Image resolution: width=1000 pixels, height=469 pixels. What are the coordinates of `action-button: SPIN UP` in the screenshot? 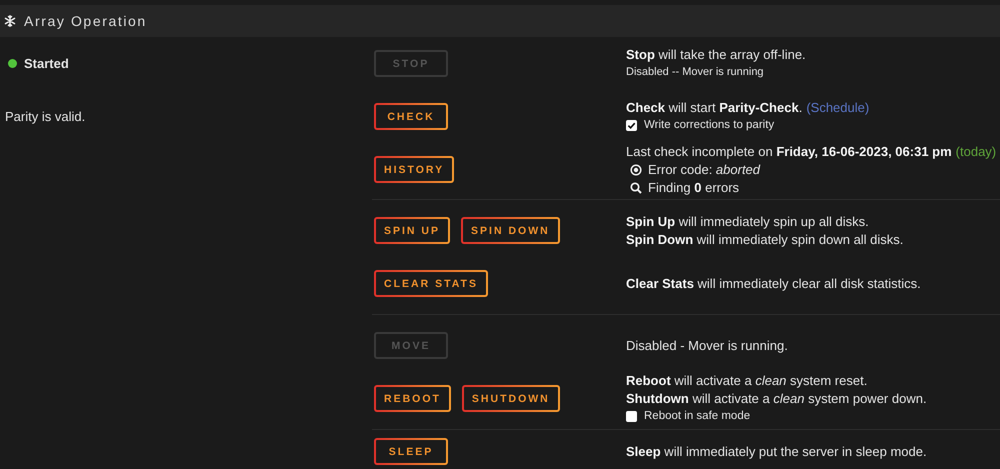 It's located at (412, 230).